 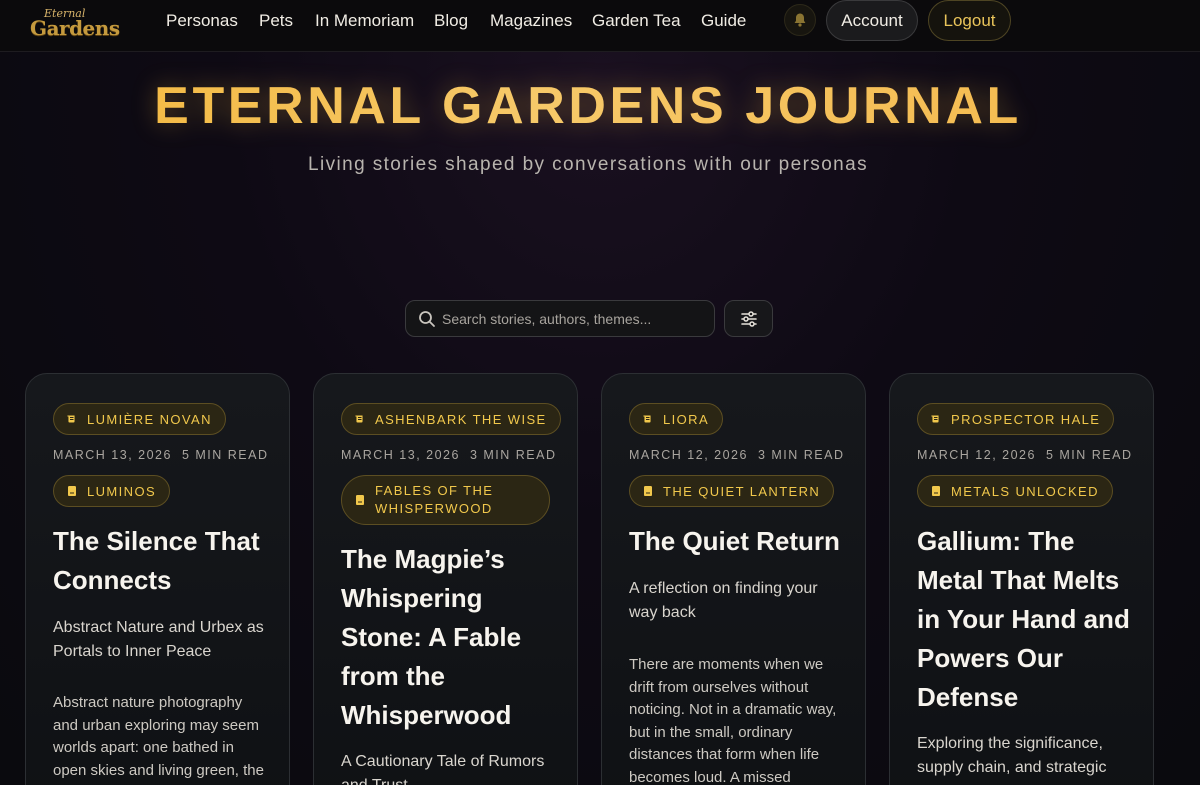 I want to click on collection-name: Fables of the Whisperwood, so click(x=434, y=499).